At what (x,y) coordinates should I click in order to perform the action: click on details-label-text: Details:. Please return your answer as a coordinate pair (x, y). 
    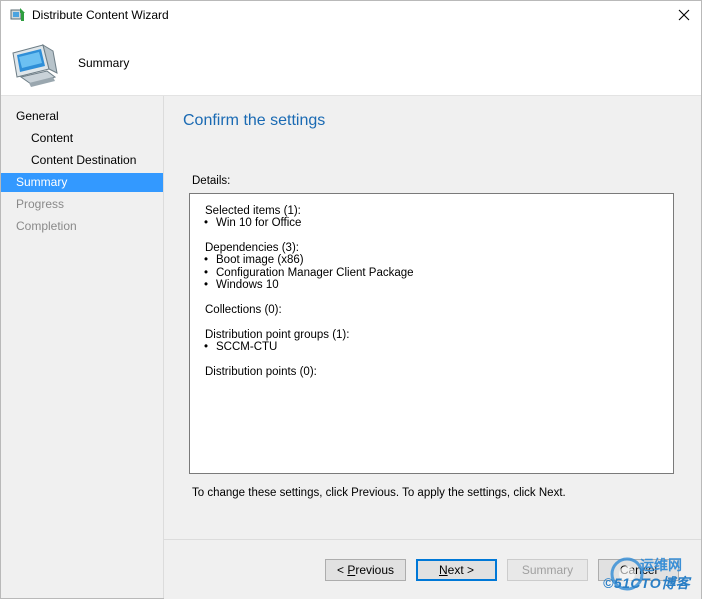
    Looking at the image, I should click on (211, 181).